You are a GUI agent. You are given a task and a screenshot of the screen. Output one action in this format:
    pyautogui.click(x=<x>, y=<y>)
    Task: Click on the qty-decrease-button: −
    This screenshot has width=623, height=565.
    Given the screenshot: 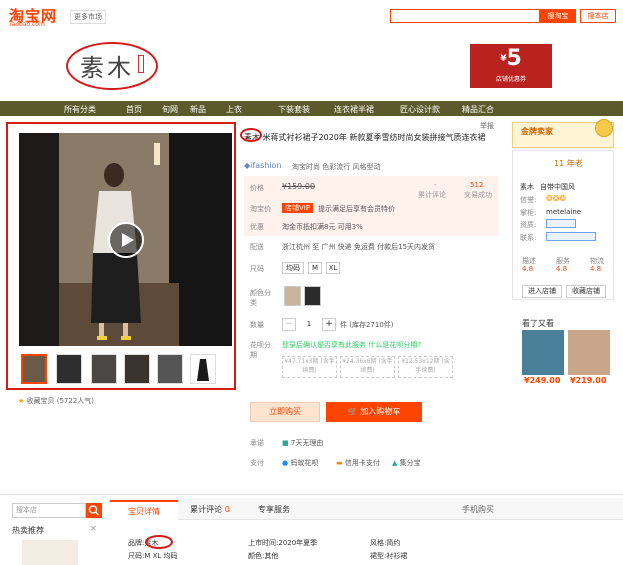 What is the action you would take?
    pyautogui.click(x=289, y=324)
    